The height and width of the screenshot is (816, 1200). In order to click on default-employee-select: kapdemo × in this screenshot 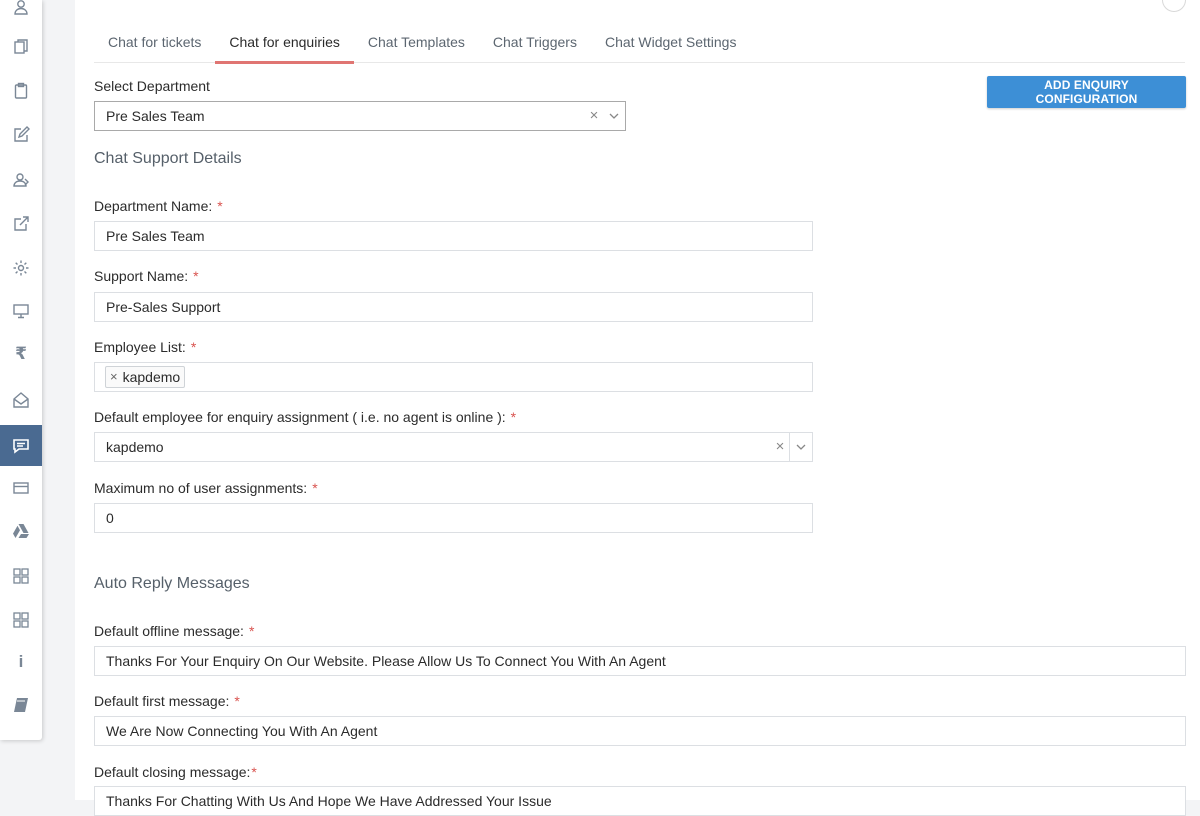, I will do `click(453, 447)`.